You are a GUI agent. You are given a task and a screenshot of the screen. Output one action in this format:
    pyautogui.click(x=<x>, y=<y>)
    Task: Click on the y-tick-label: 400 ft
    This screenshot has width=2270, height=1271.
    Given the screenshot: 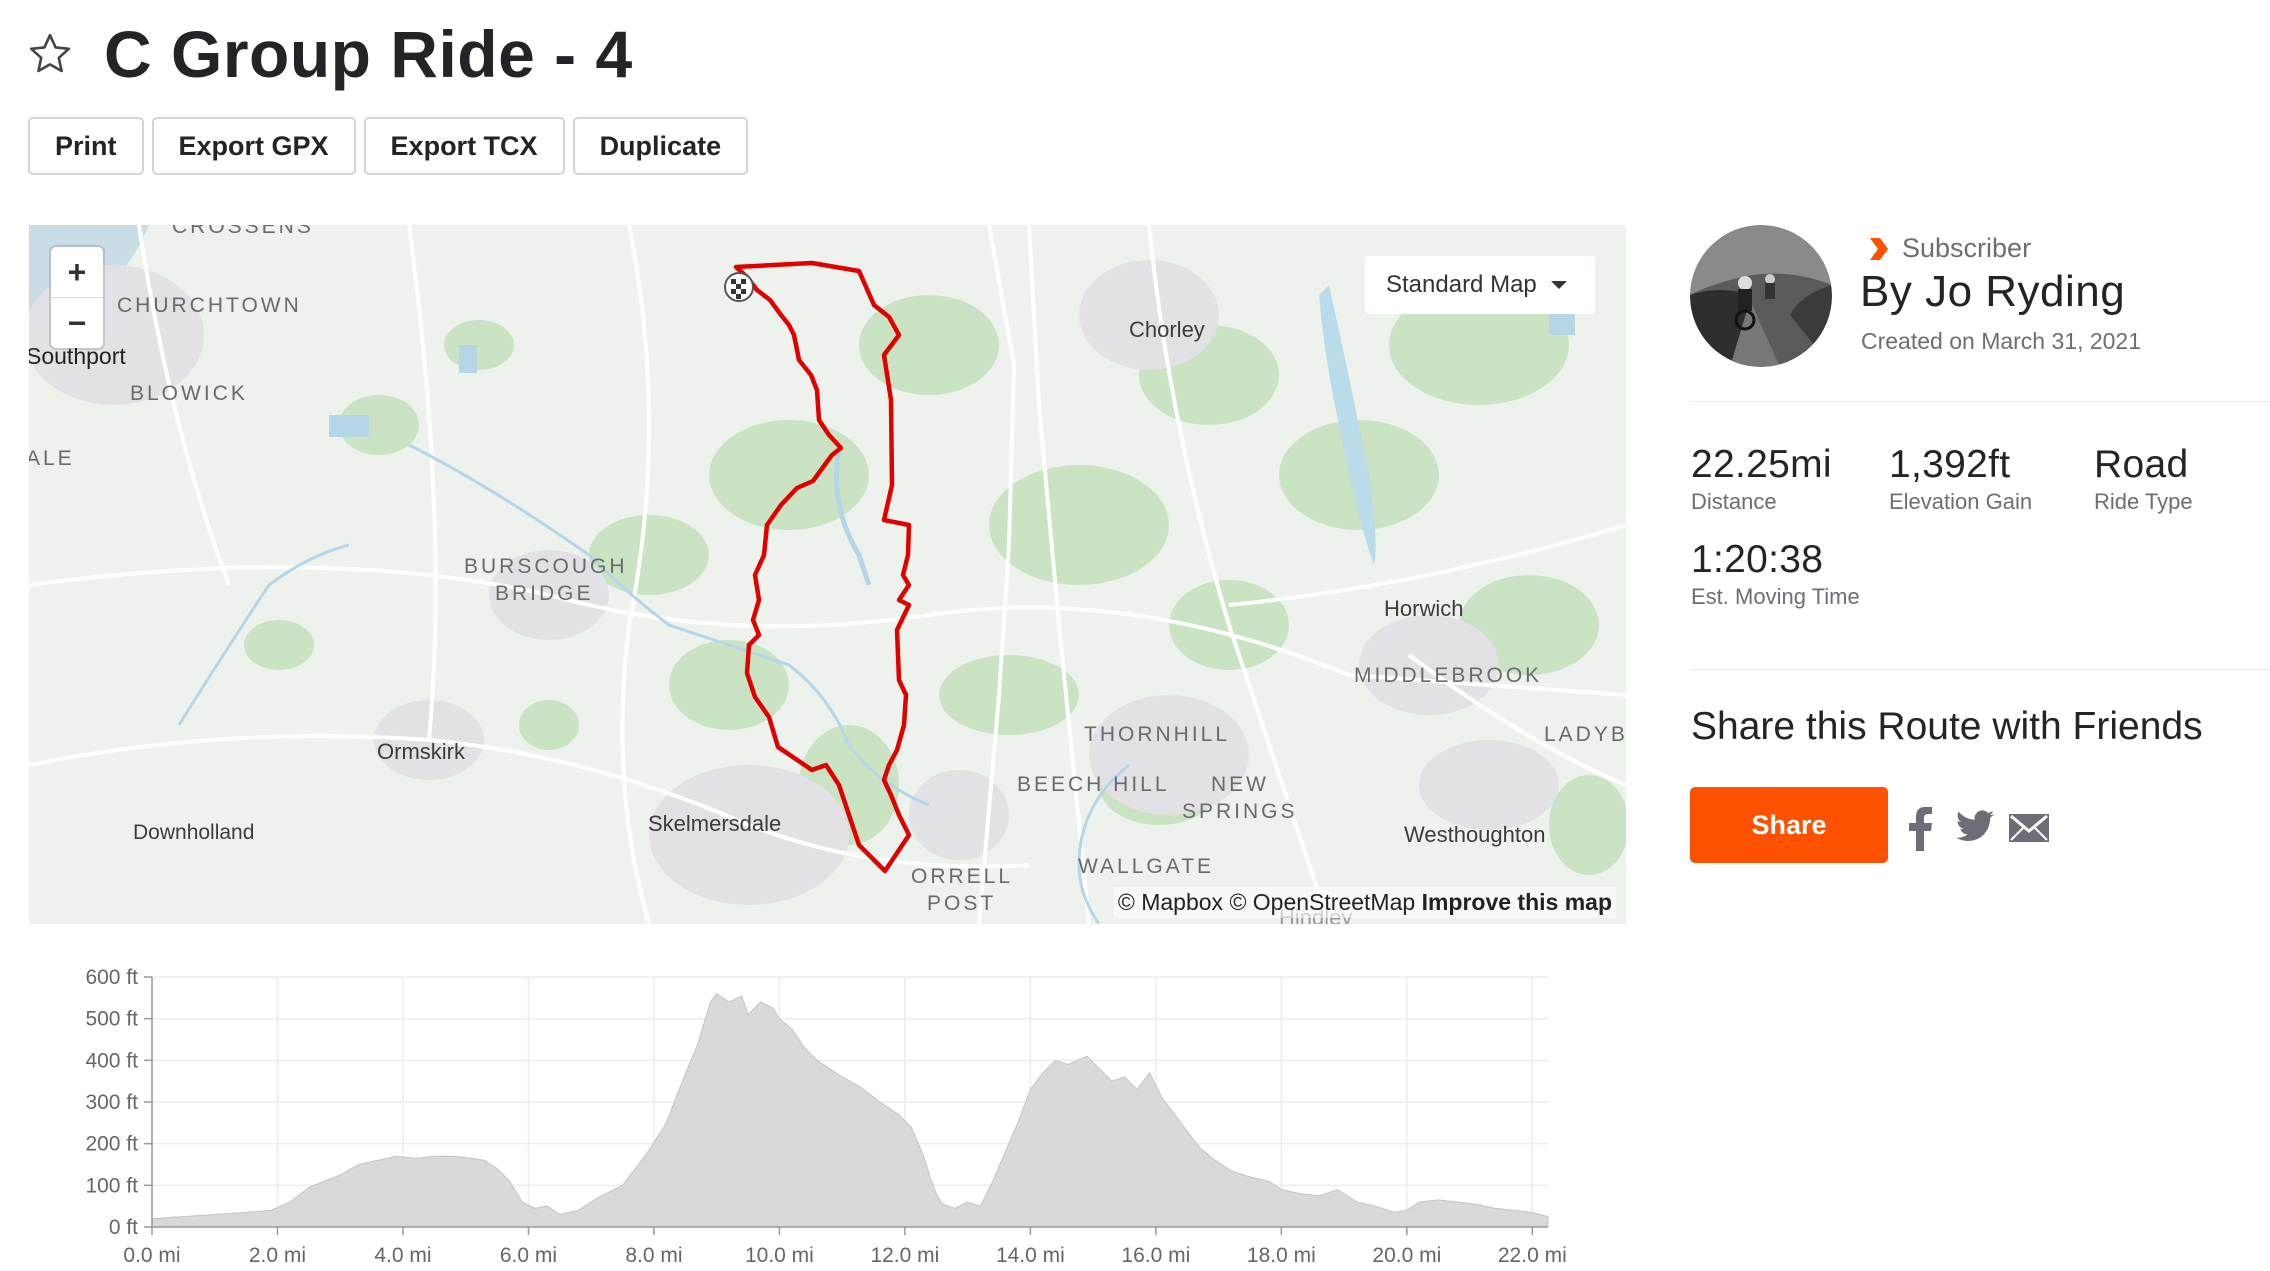 What is the action you would take?
    pyautogui.click(x=111, y=1060)
    